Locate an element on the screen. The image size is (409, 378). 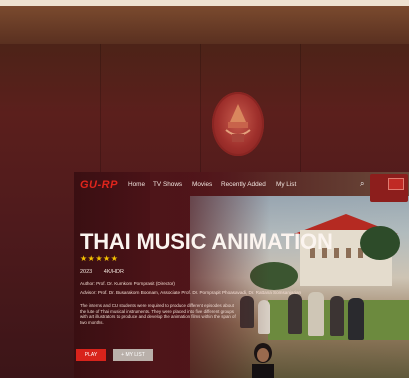
play-button: PLAY is located at coordinates (91, 355).